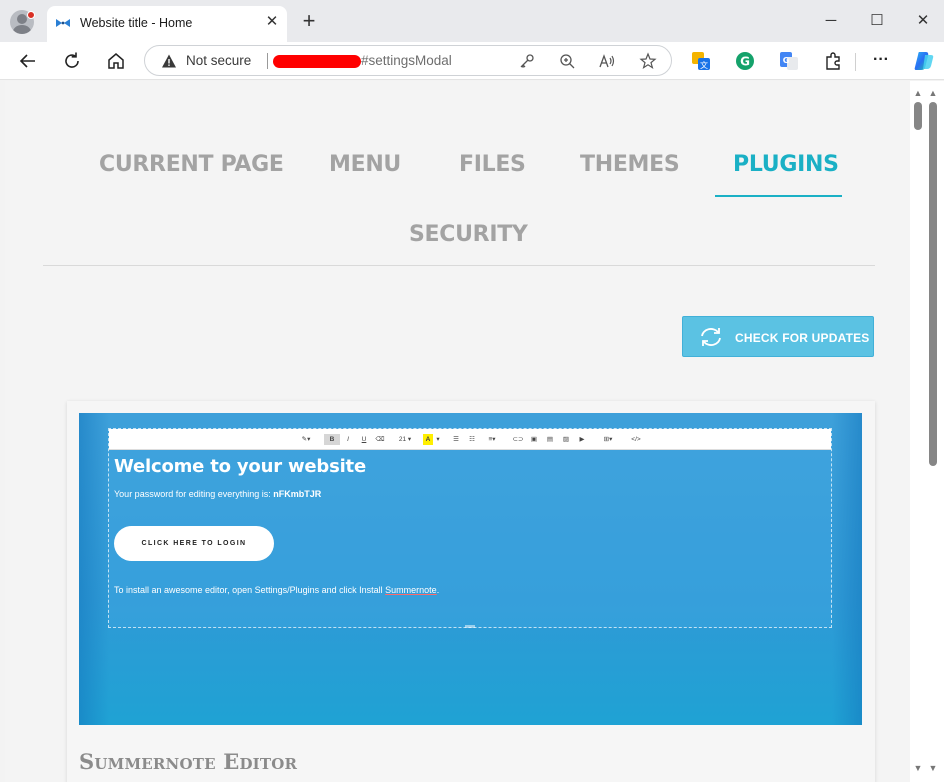 Image resolution: width=944 pixels, height=782 pixels. Describe the element at coordinates (218, 60) in the screenshot. I see `security-status-label: Not secure` at that location.